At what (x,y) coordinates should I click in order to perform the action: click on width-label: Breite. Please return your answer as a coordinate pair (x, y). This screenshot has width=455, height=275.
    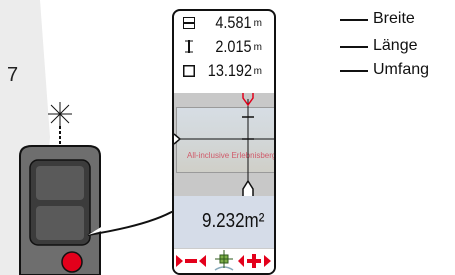
    Looking at the image, I should click on (394, 18).